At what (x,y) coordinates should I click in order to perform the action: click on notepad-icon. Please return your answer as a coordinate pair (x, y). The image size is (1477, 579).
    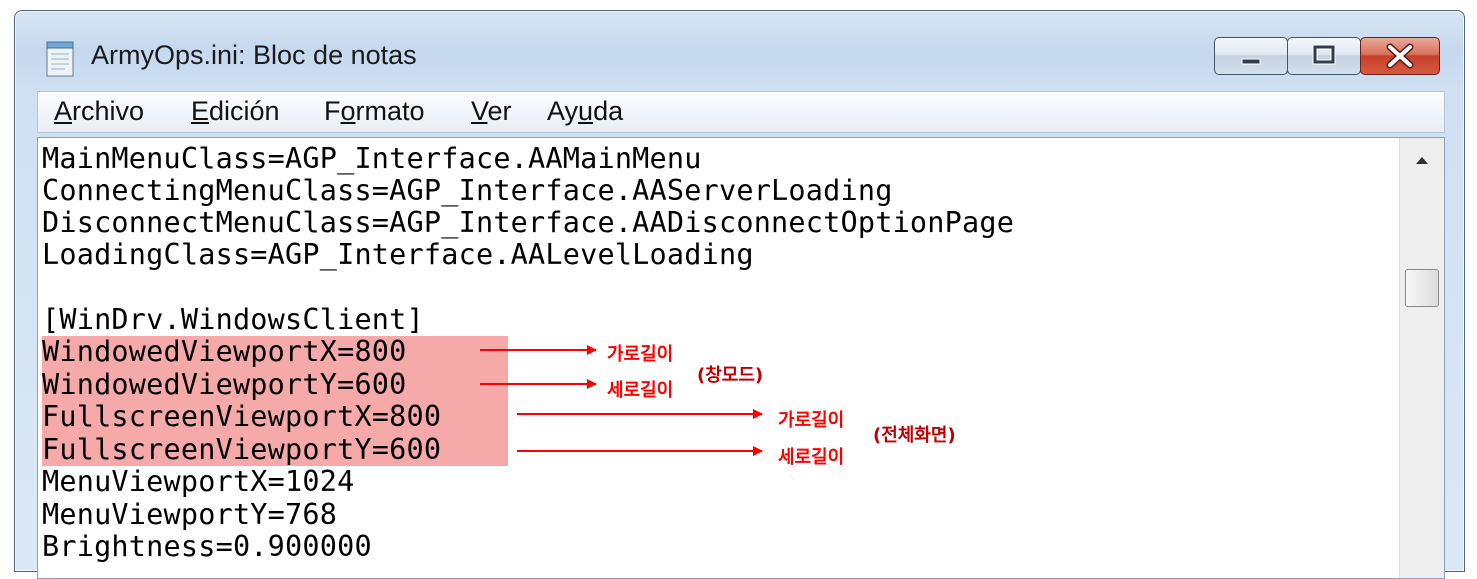
    Looking at the image, I should click on (60, 59).